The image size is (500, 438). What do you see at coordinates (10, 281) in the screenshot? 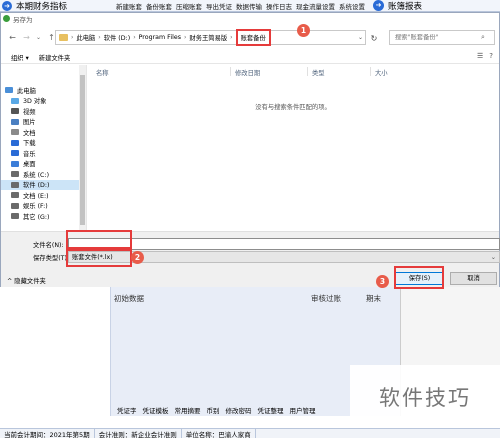
I see `chevron-up-icon: ^` at bounding box center [10, 281].